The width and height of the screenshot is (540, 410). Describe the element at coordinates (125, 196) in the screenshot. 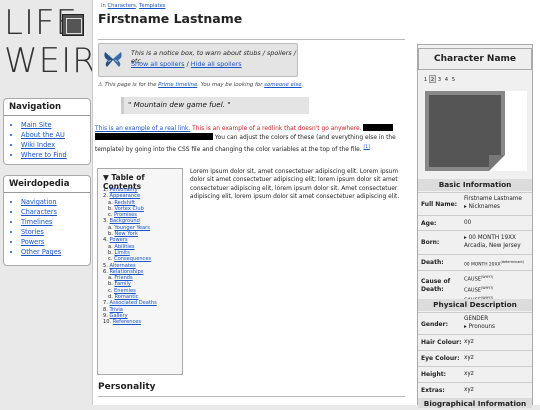

I see `toc-link: Appearance` at that location.